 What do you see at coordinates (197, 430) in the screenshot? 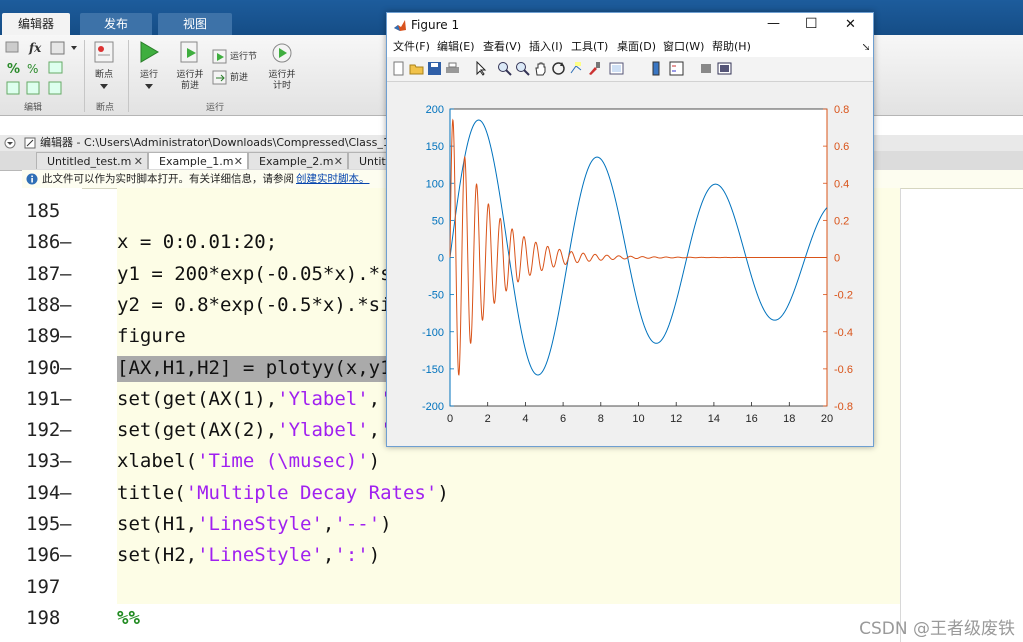
I see `code-text: set(get(AX(2),` at bounding box center [197, 430].